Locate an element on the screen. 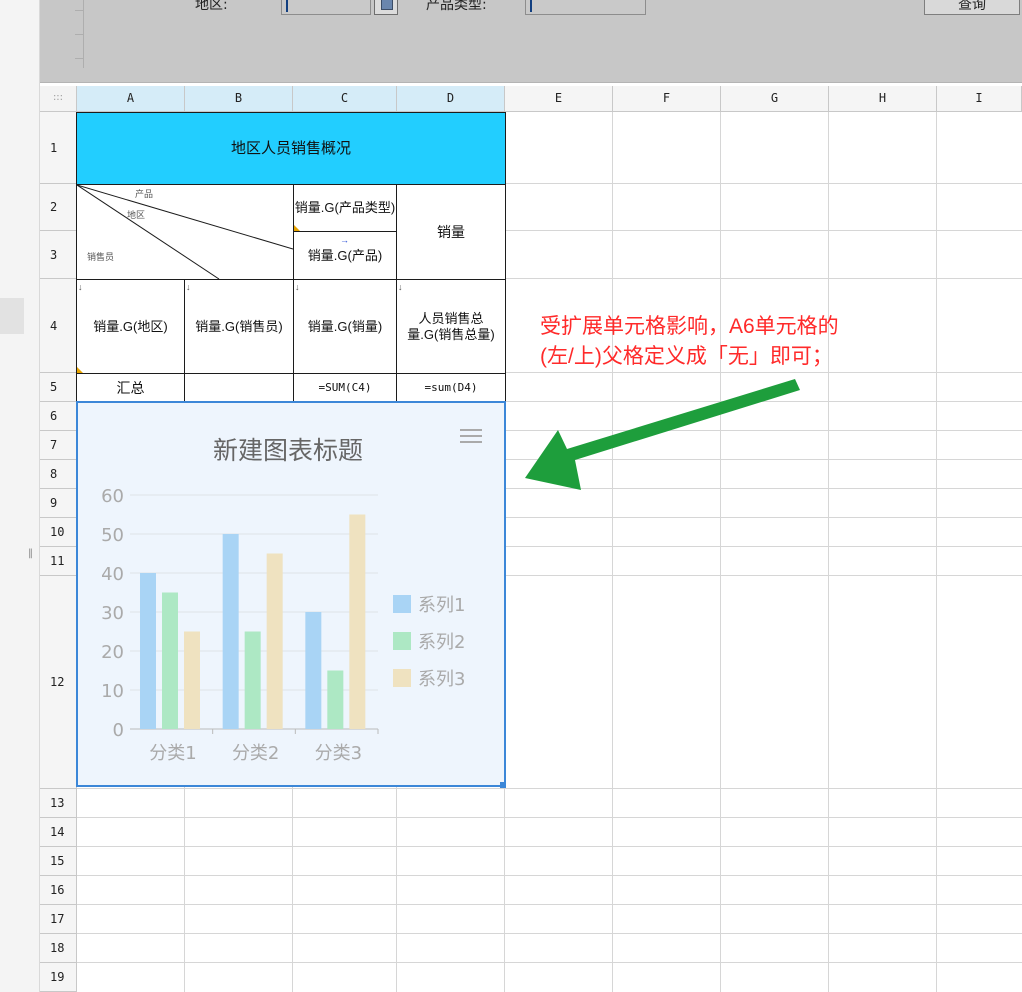 Image resolution: width=1022 pixels, height=992 pixels. annotation-arrow-layer is located at coordinates (662, 434).